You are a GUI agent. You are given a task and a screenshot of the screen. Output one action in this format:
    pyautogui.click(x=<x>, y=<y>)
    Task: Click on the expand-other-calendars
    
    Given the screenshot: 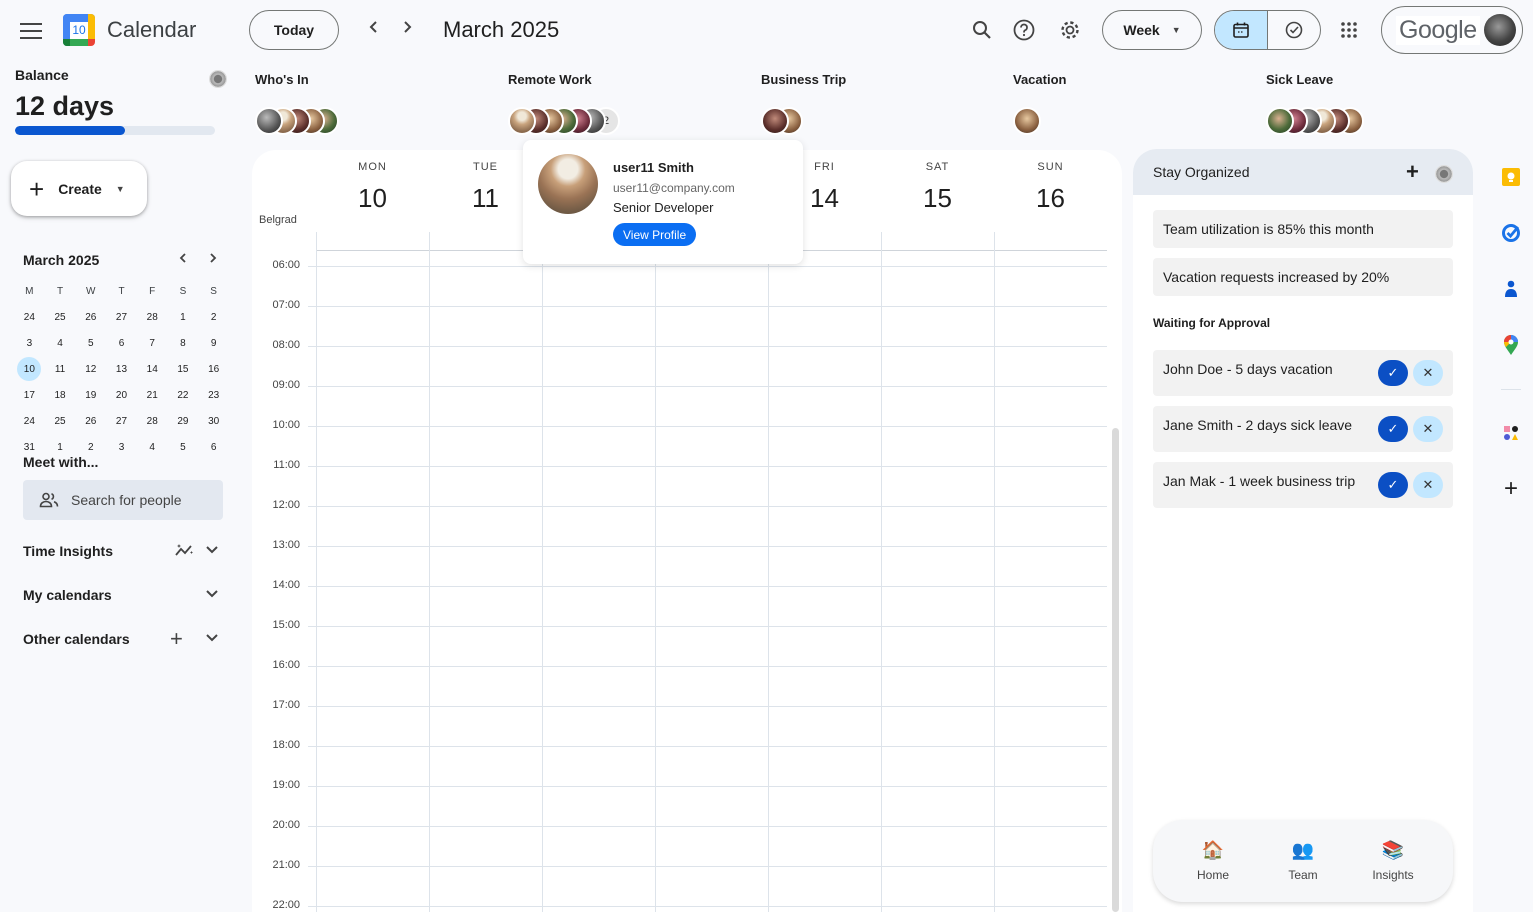 What is the action you would take?
    pyautogui.click(x=212, y=638)
    